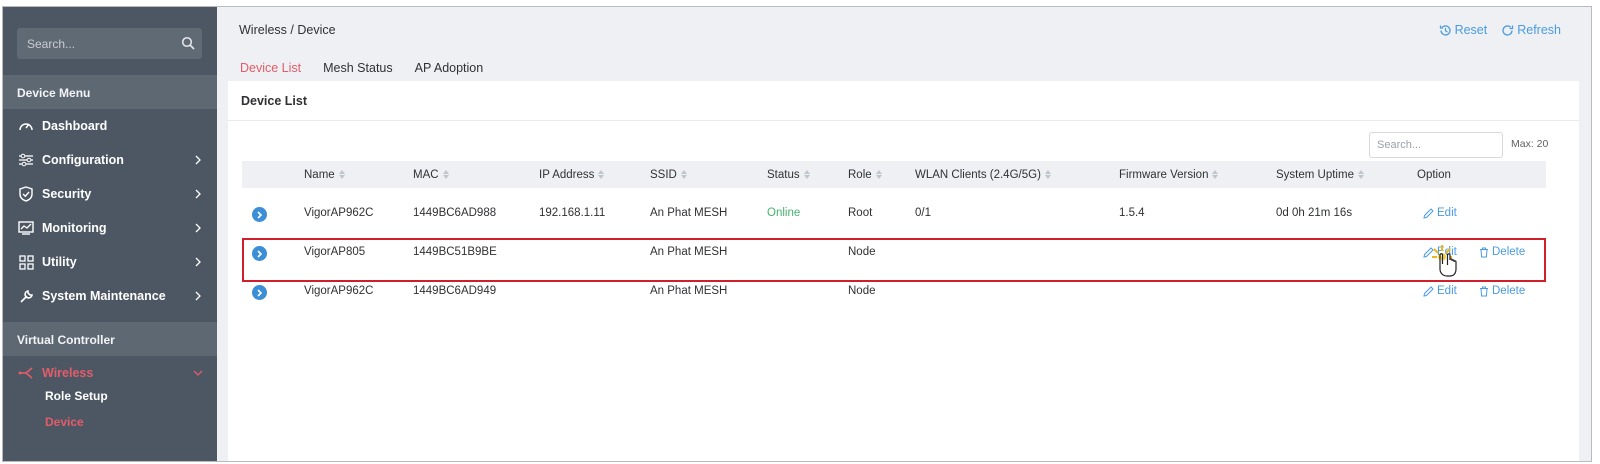 Image resolution: width=1600 pixels, height=464 pixels. I want to click on sidebar-subitem-role-setup: Role Setup, so click(76, 396).